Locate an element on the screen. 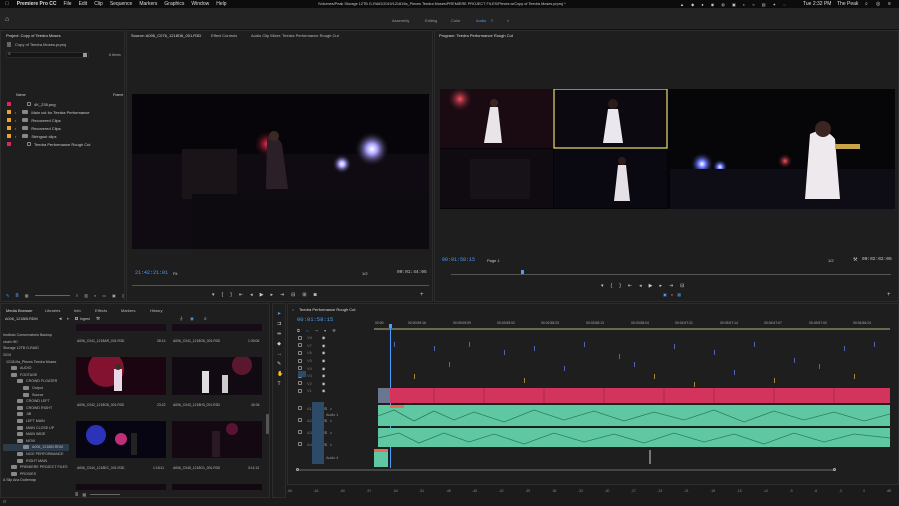 This screenshot has height=506, width=899. filter-icon: ⏚ is located at coordinates (181, 319).